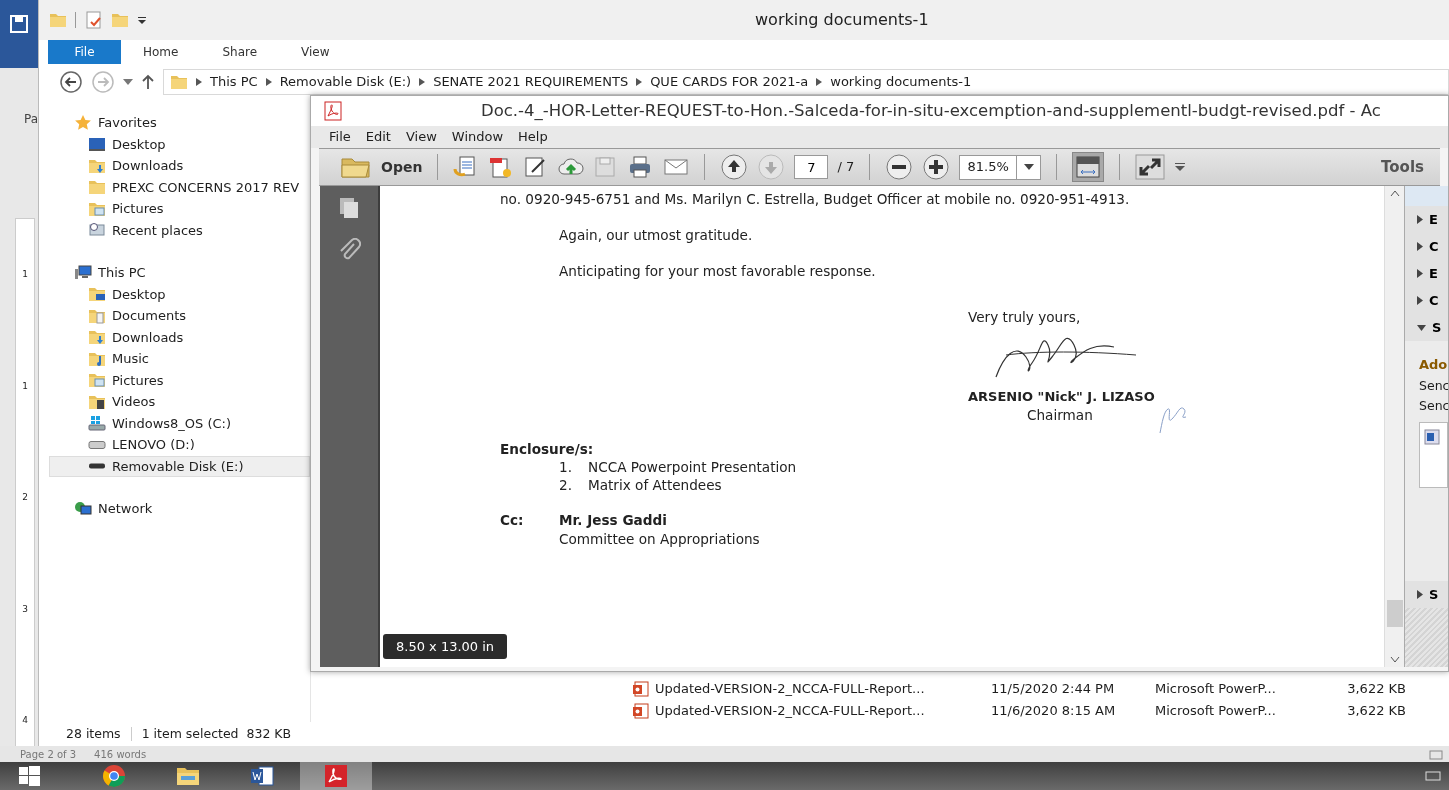  I want to click on breadcrumb-item: Removable Disk (E:), so click(345, 82).